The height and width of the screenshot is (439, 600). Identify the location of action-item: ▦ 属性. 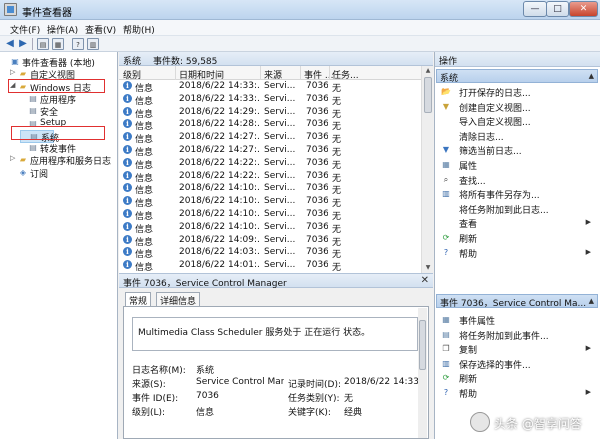
(515, 165).